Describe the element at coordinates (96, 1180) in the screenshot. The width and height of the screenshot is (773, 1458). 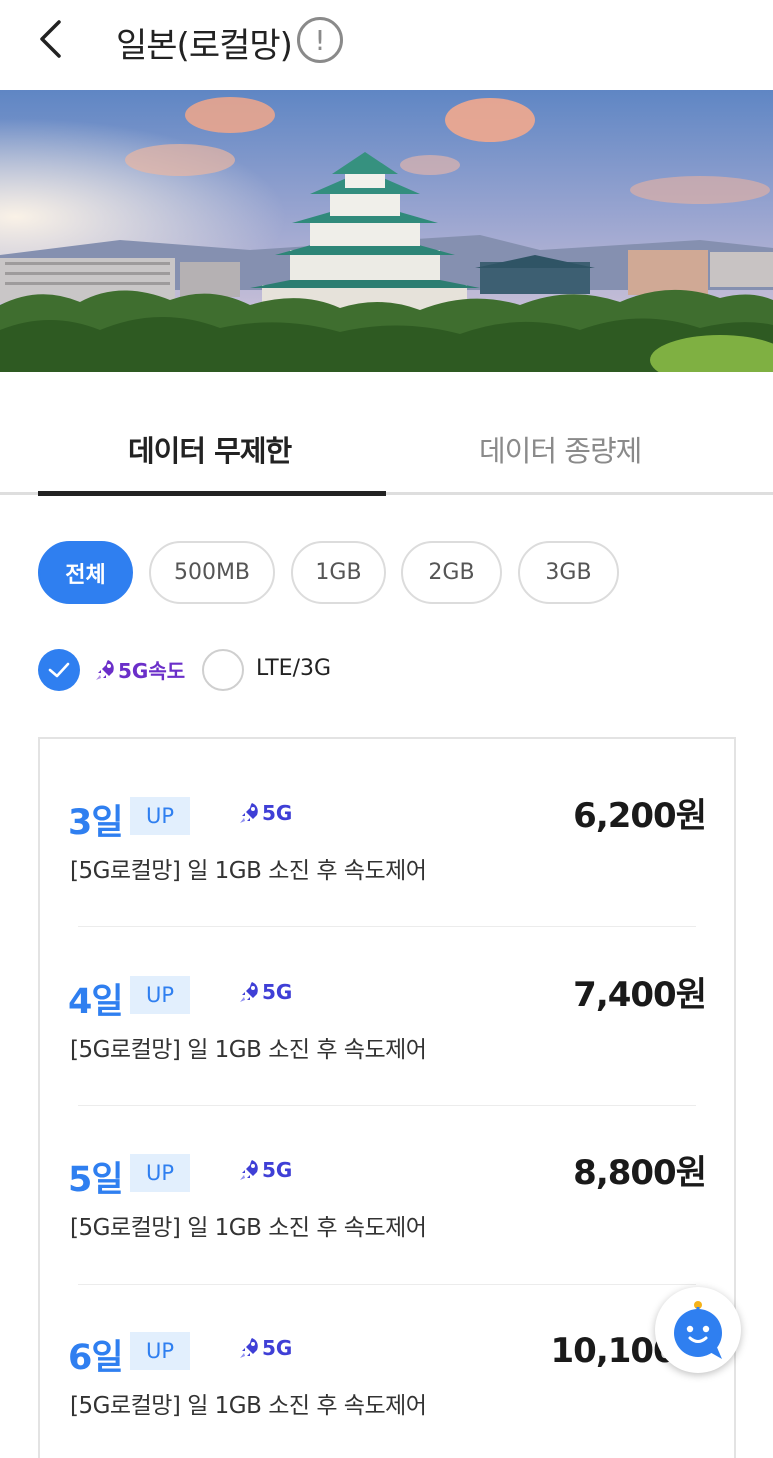
I see `plan-days: 5일` at that location.